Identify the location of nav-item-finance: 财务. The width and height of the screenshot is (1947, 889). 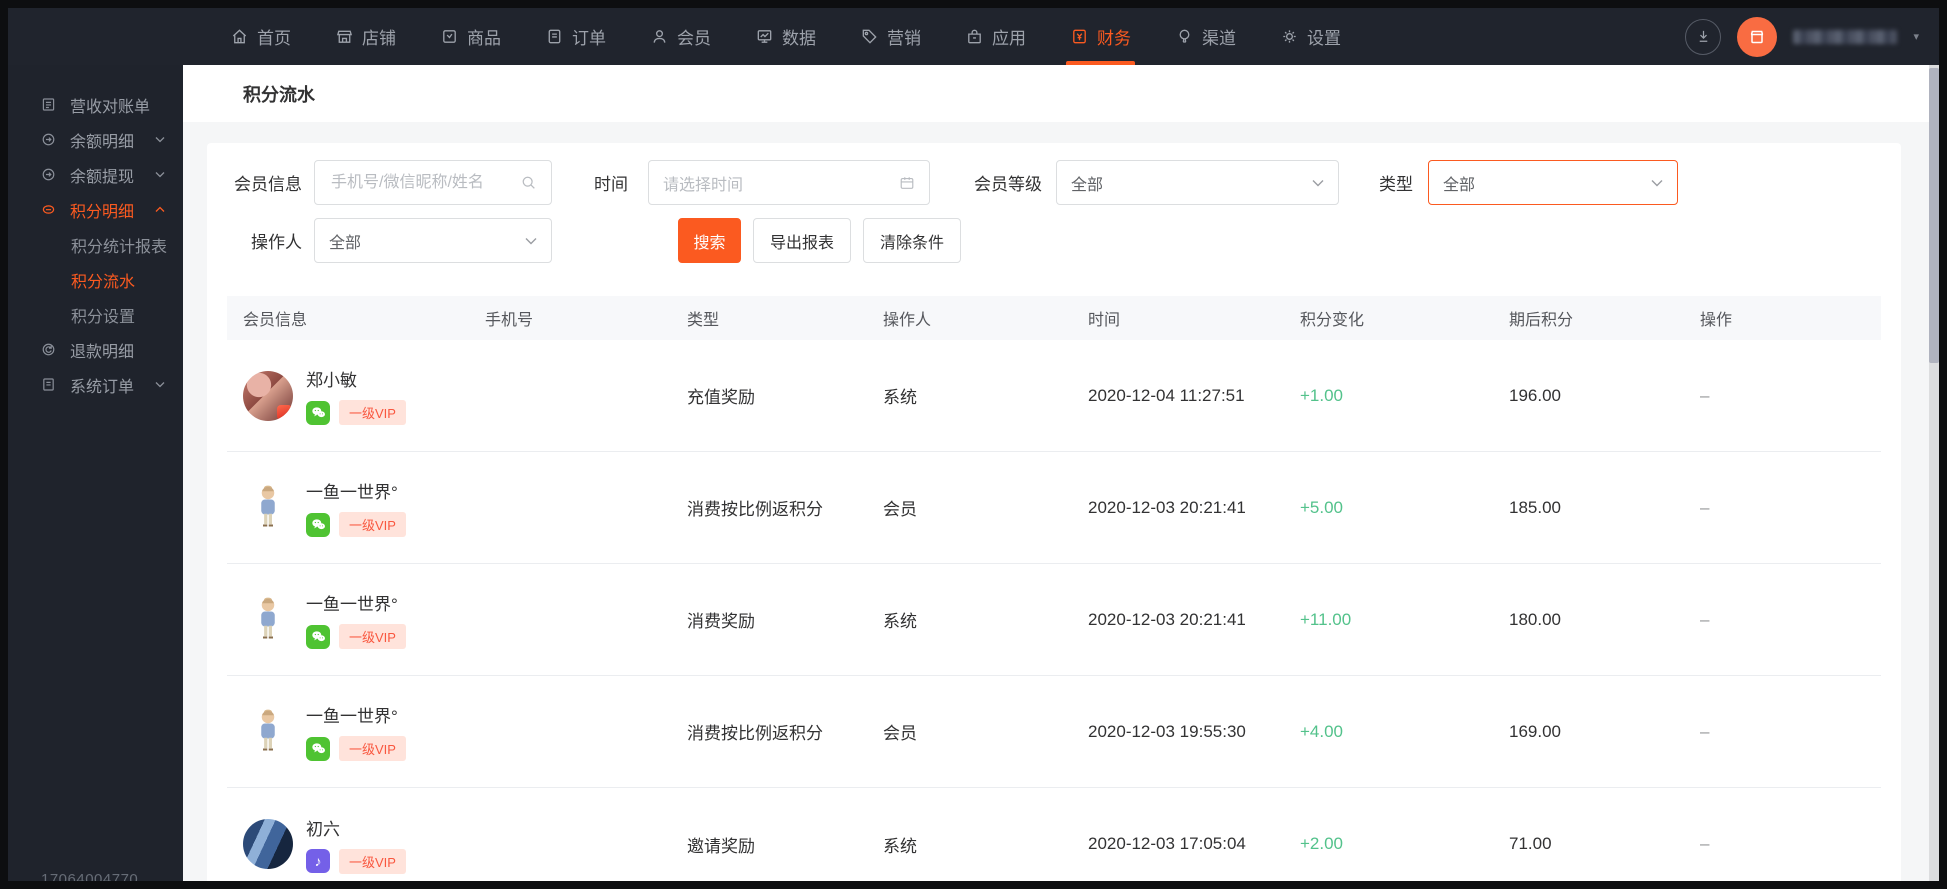
(1100, 36).